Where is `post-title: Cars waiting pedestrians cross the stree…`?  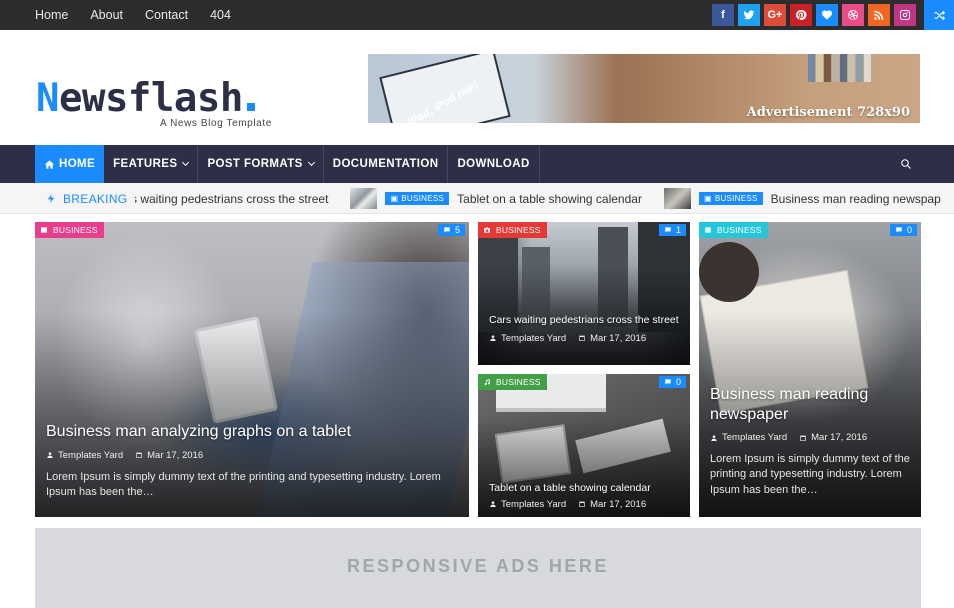
post-title: Cars waiting pedestrians cross the stree… is located at coordinates (584, 320).